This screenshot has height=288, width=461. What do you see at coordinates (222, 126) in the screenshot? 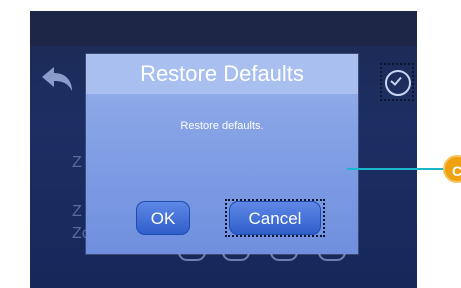
I see `dialog-message: Restore defaults.` at bounding box center [222, 126].